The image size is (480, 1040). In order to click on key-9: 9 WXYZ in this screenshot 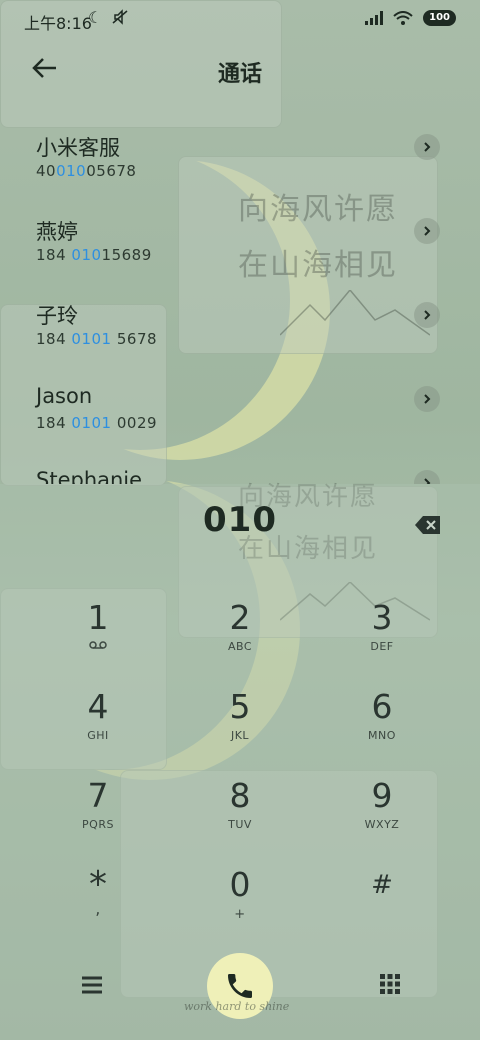, I will do `click(382, 816)`.